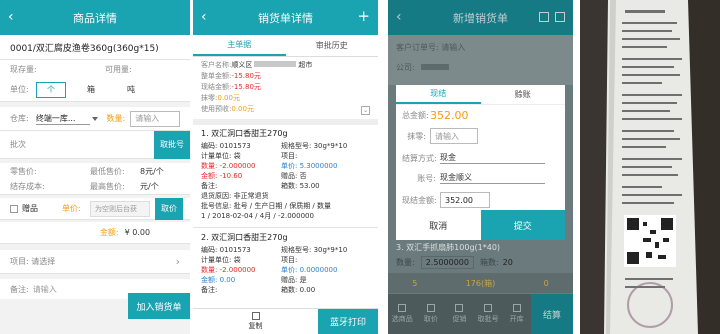 The image size is (720, 334). I want to click on top-bar: ‹ 新增销货单, so click(480, 17).